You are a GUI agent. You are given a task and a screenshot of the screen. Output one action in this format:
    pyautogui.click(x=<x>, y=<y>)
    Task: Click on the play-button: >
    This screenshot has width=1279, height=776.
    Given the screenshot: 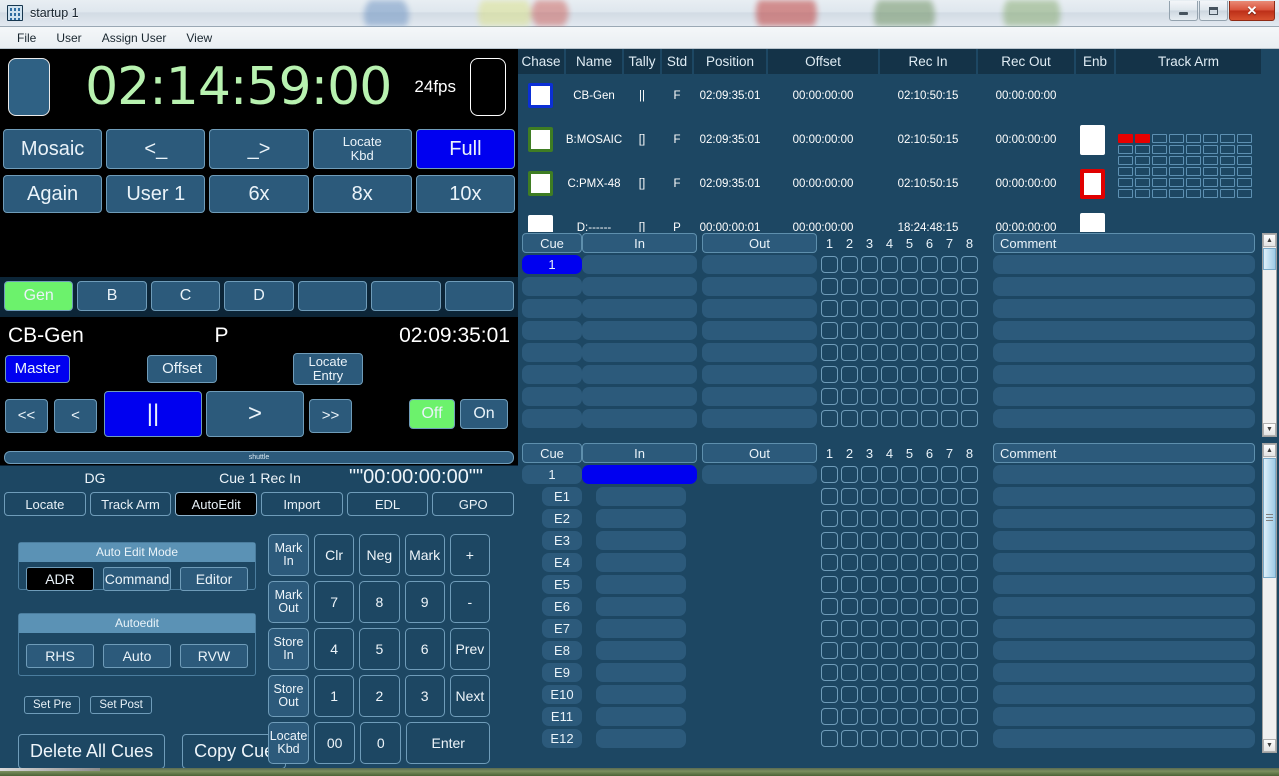 What is the action you would take?
    pyautogui.click(x=255, y=414)
    